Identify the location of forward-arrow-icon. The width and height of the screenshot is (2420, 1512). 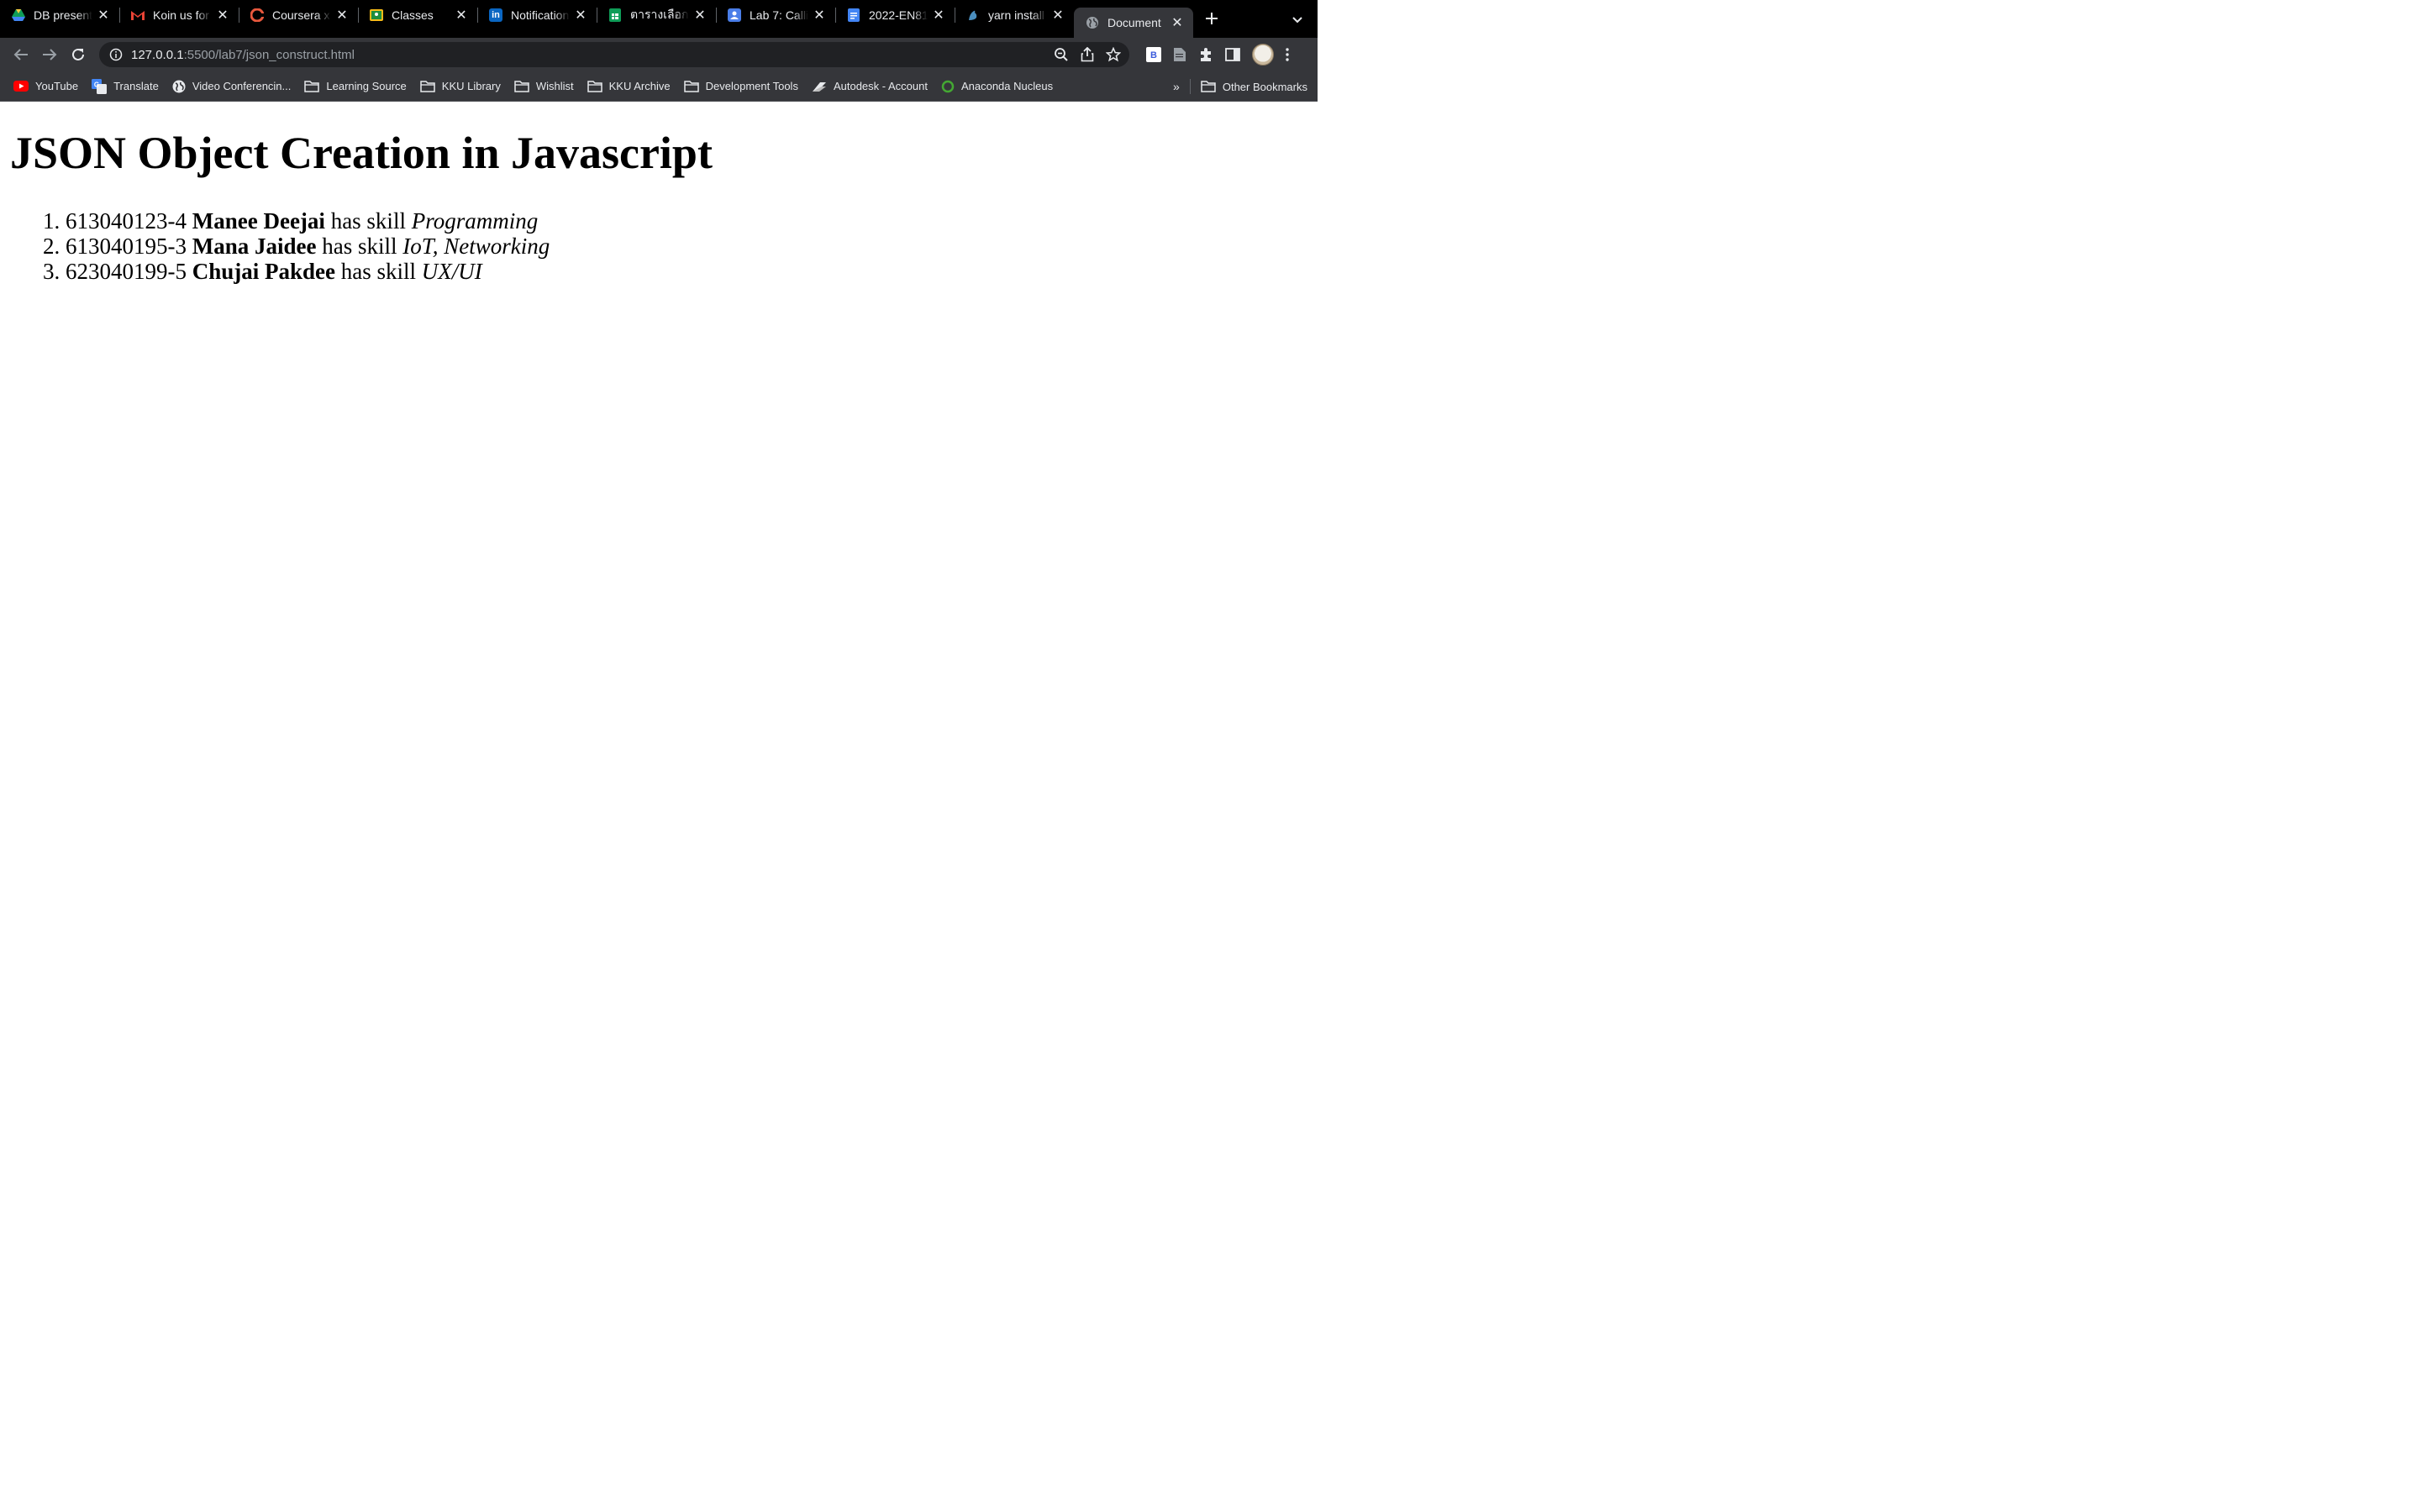
(50, 54).